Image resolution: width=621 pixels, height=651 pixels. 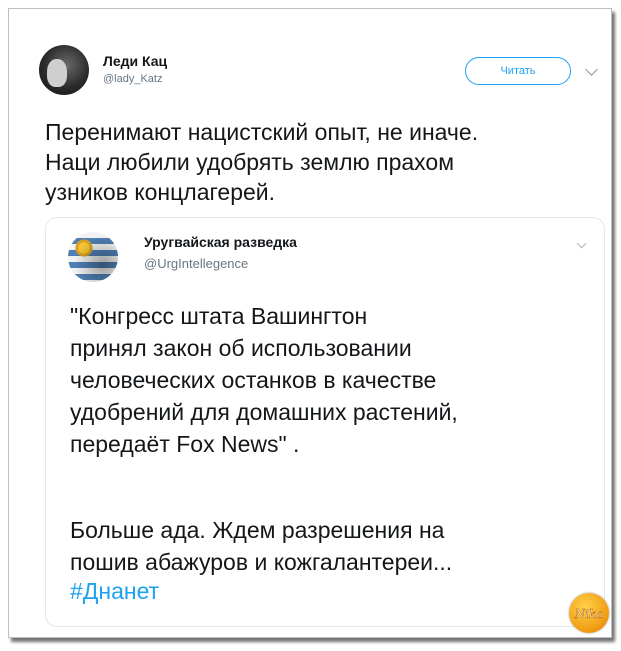 I want to click on hashtag-link: #Днанет, so click(x=114, y=591).